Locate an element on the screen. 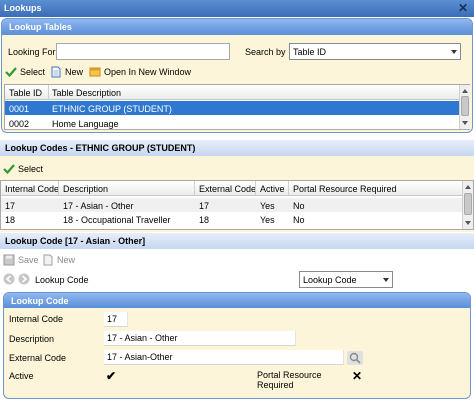 The height and width of the screenshot is (401, 474). description-cell: 18 - Occupational Traveller is located at coordinates (117, 220).